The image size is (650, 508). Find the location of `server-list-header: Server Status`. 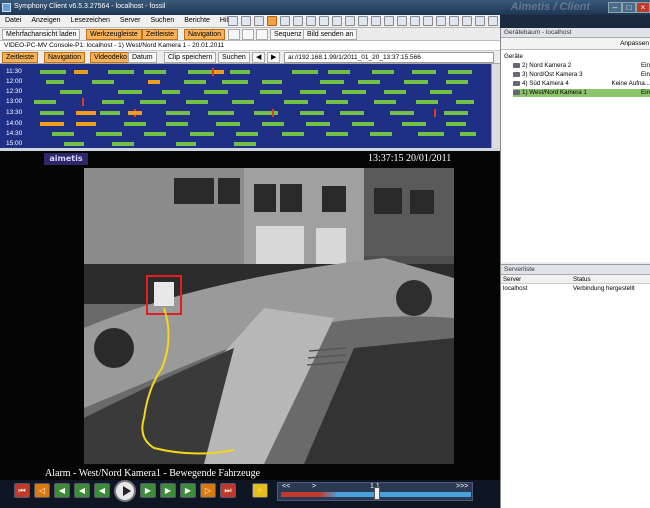

server-list-header: Server Status is located at coordinates (575, 279).